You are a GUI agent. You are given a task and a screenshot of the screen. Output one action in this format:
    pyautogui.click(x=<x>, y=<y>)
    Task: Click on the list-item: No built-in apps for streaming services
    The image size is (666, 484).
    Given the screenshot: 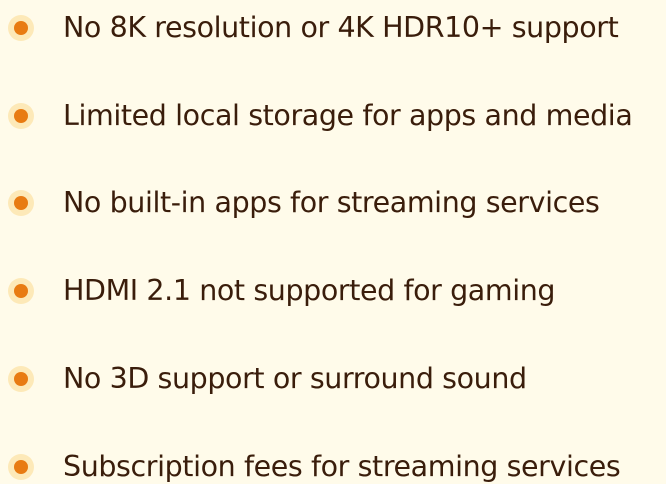 What is the action you would take?
    pyautogui.click(x=333, y=203)
    